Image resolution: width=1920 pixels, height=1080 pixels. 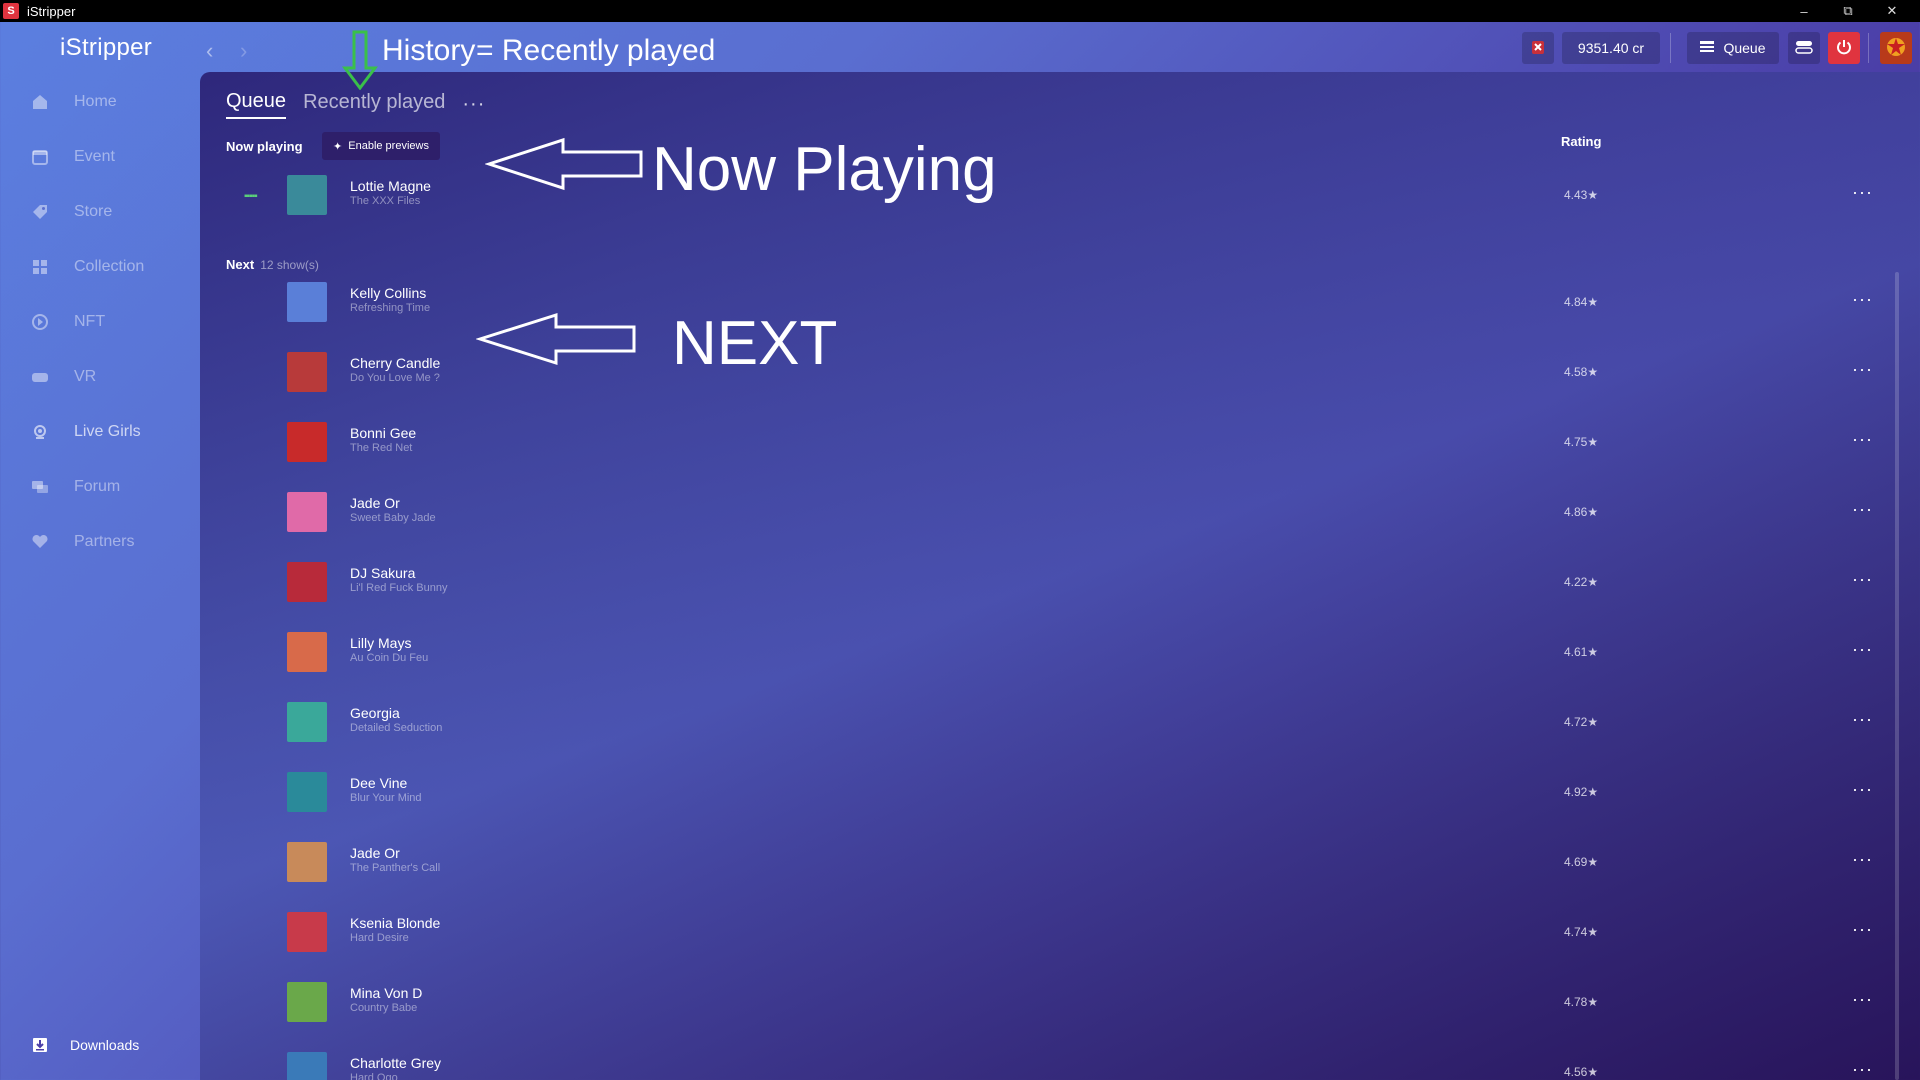 What do you see at coordinates (388, 293) in the screenshot?
I see `model-name: Kelly Collins` at bounding box center [388, 293].